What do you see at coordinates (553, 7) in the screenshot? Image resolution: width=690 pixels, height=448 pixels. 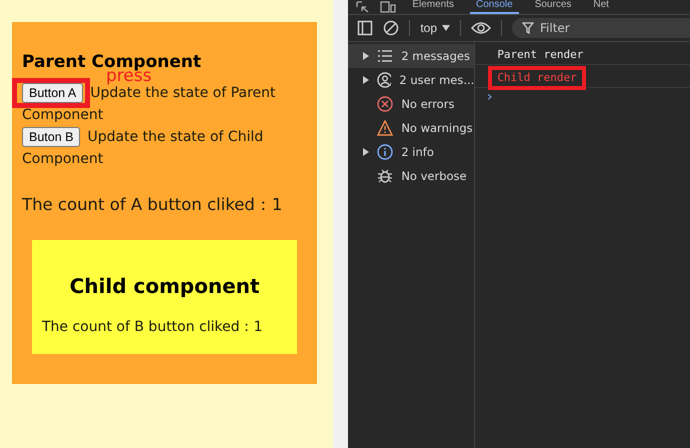 I see `devtools-tab: Sources` at bounding box center [553, 7].